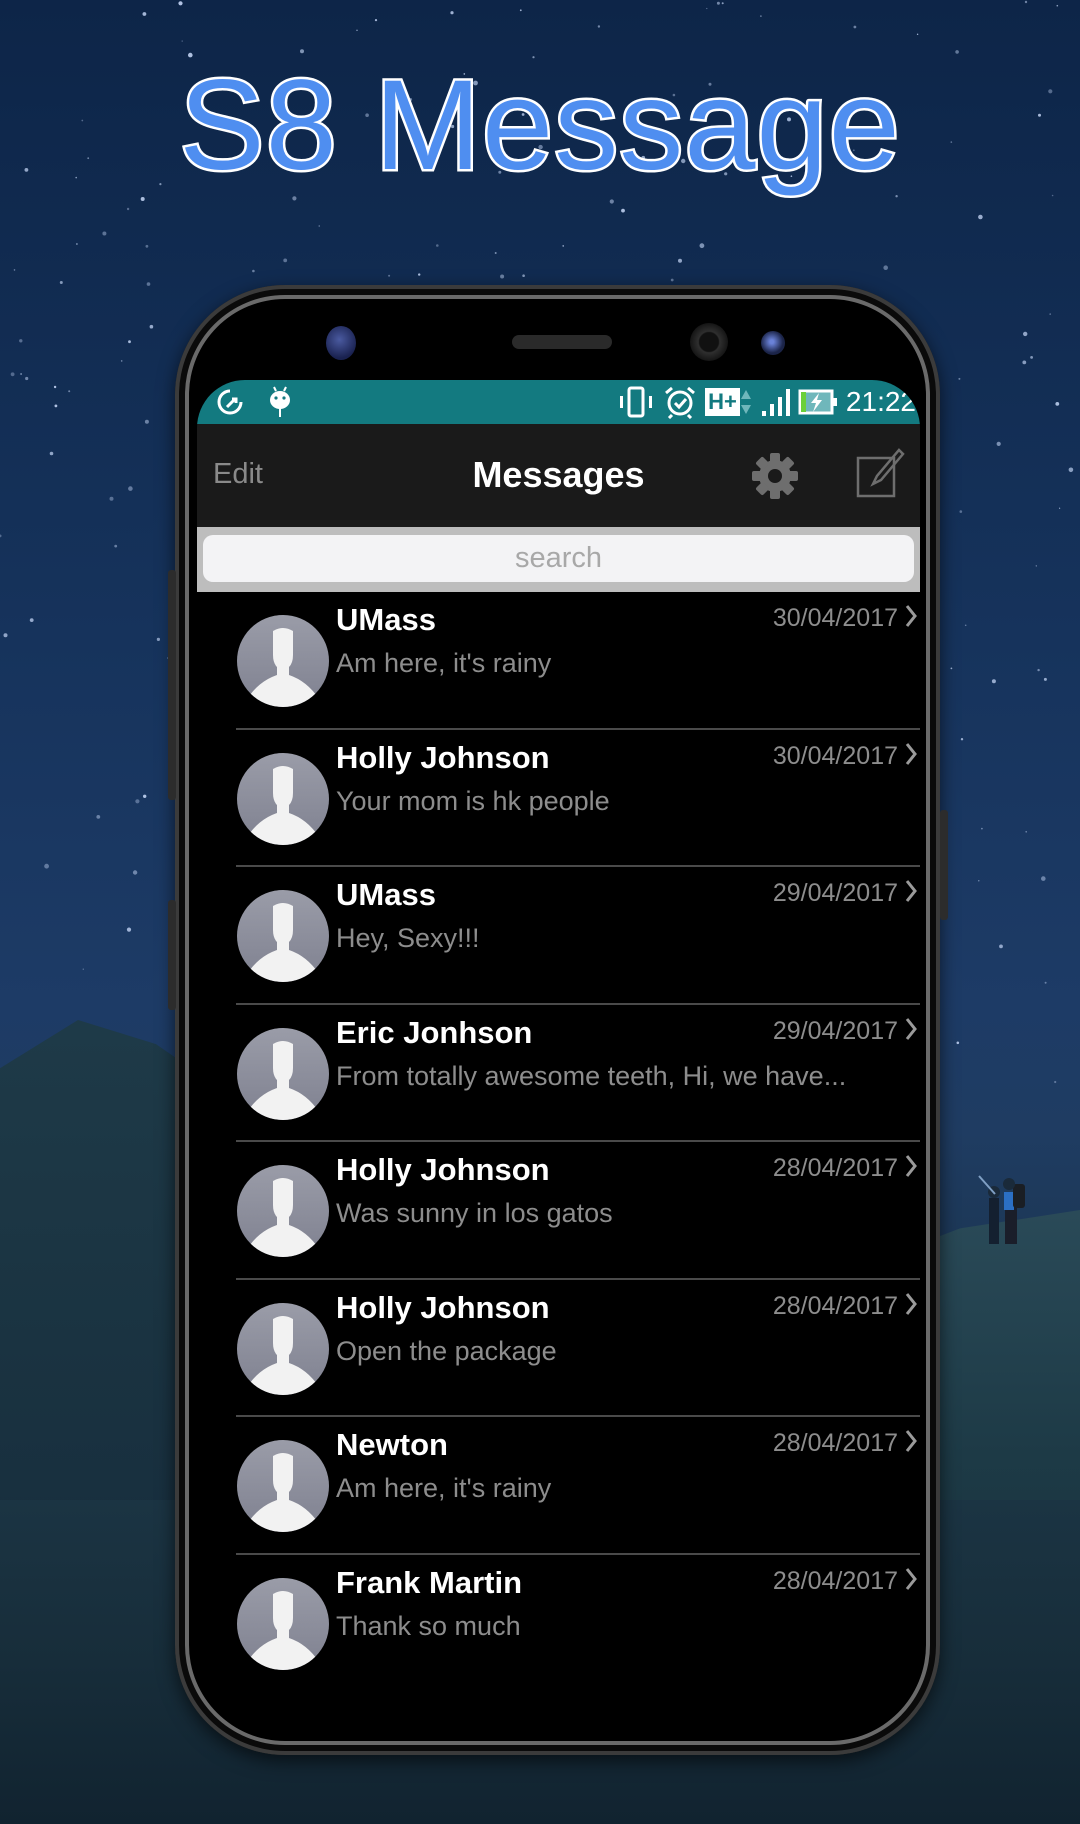 This screenshot has width=1080, height=1824. I want to click on status-bar: H+ 21:22, so click(558, 402).